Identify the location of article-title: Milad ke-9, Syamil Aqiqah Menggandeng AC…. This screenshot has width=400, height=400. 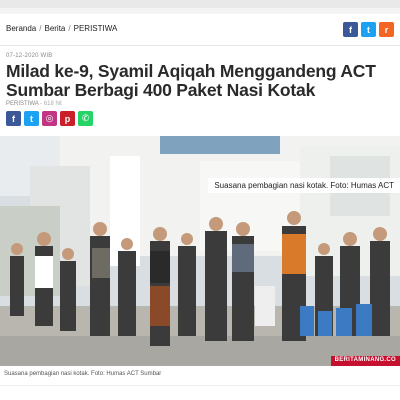
(191, 80).